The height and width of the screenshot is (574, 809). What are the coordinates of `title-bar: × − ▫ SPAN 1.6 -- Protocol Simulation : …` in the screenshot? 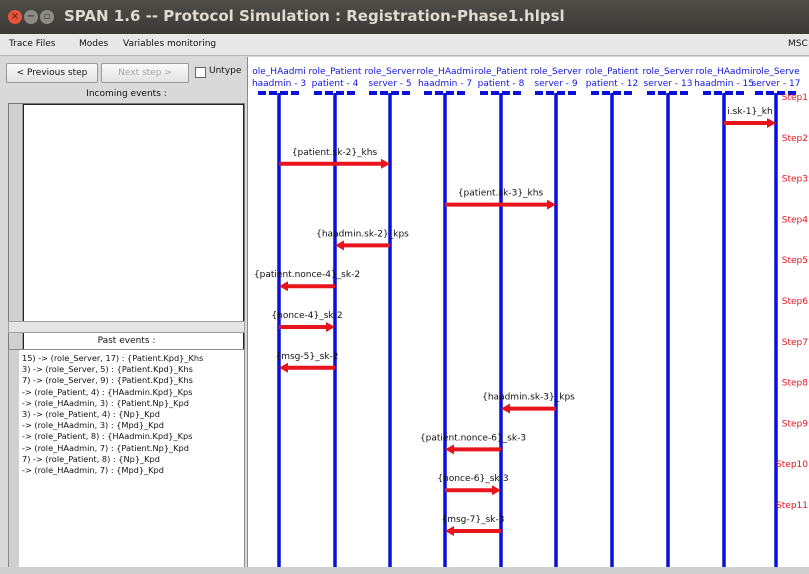 It's located at (404, 17).